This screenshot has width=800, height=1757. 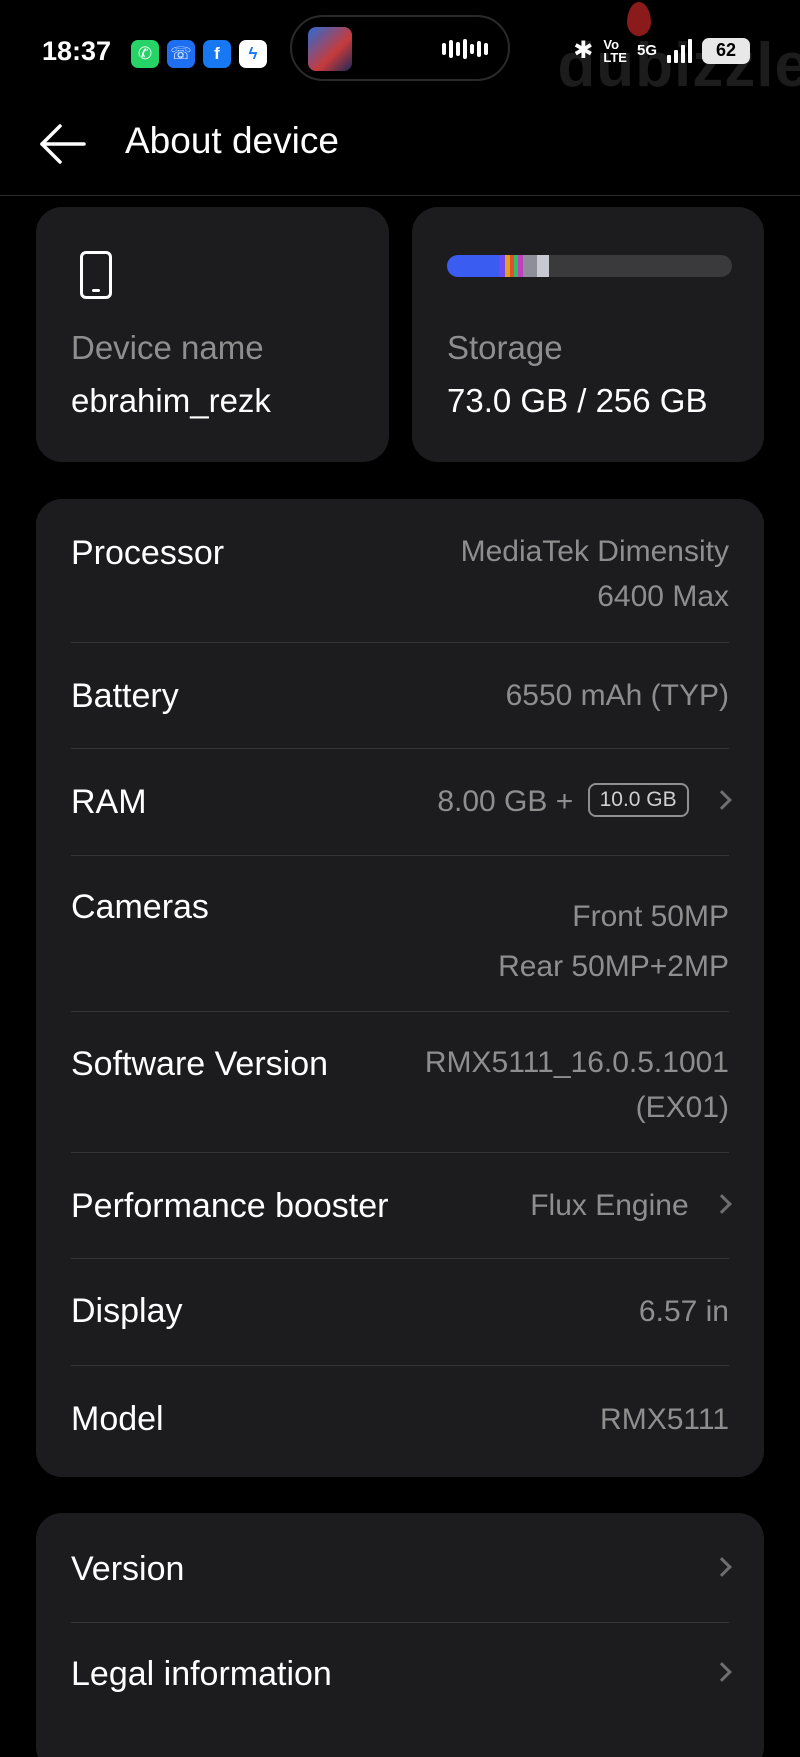 What do you see at coordinates (401, 1568) in the screenshot?
I see `version-row: Version` at bounding box center [401, 1568].